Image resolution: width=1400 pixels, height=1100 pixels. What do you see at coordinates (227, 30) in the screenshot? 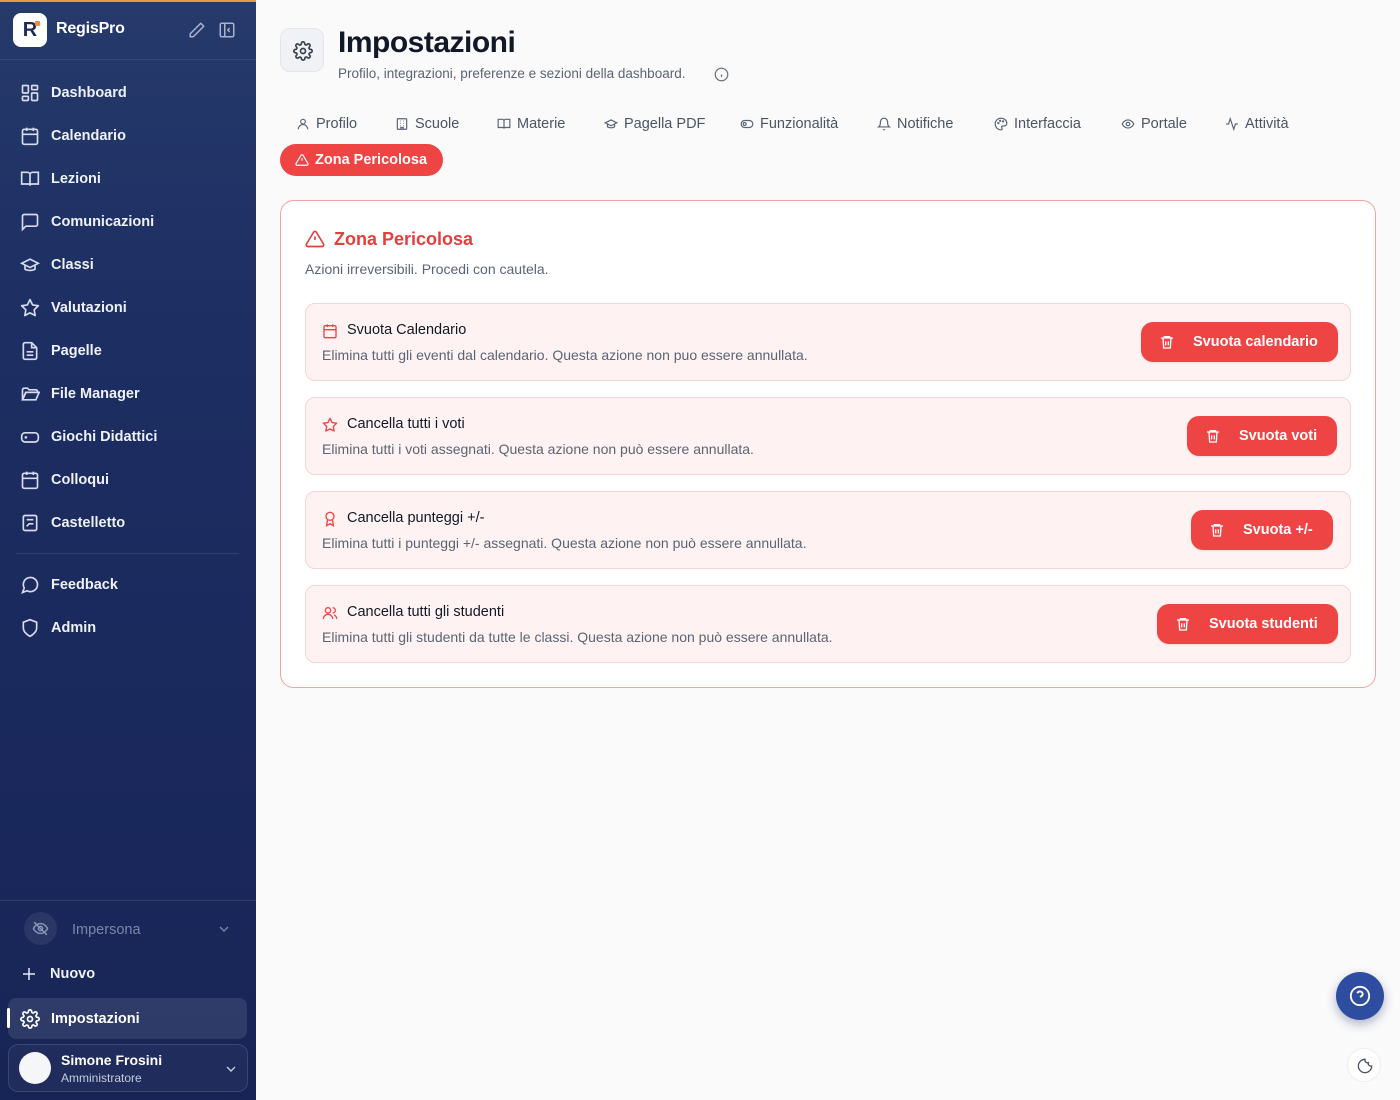
I see `sidebar-collapse-icon` at bounding box center [227, 30].